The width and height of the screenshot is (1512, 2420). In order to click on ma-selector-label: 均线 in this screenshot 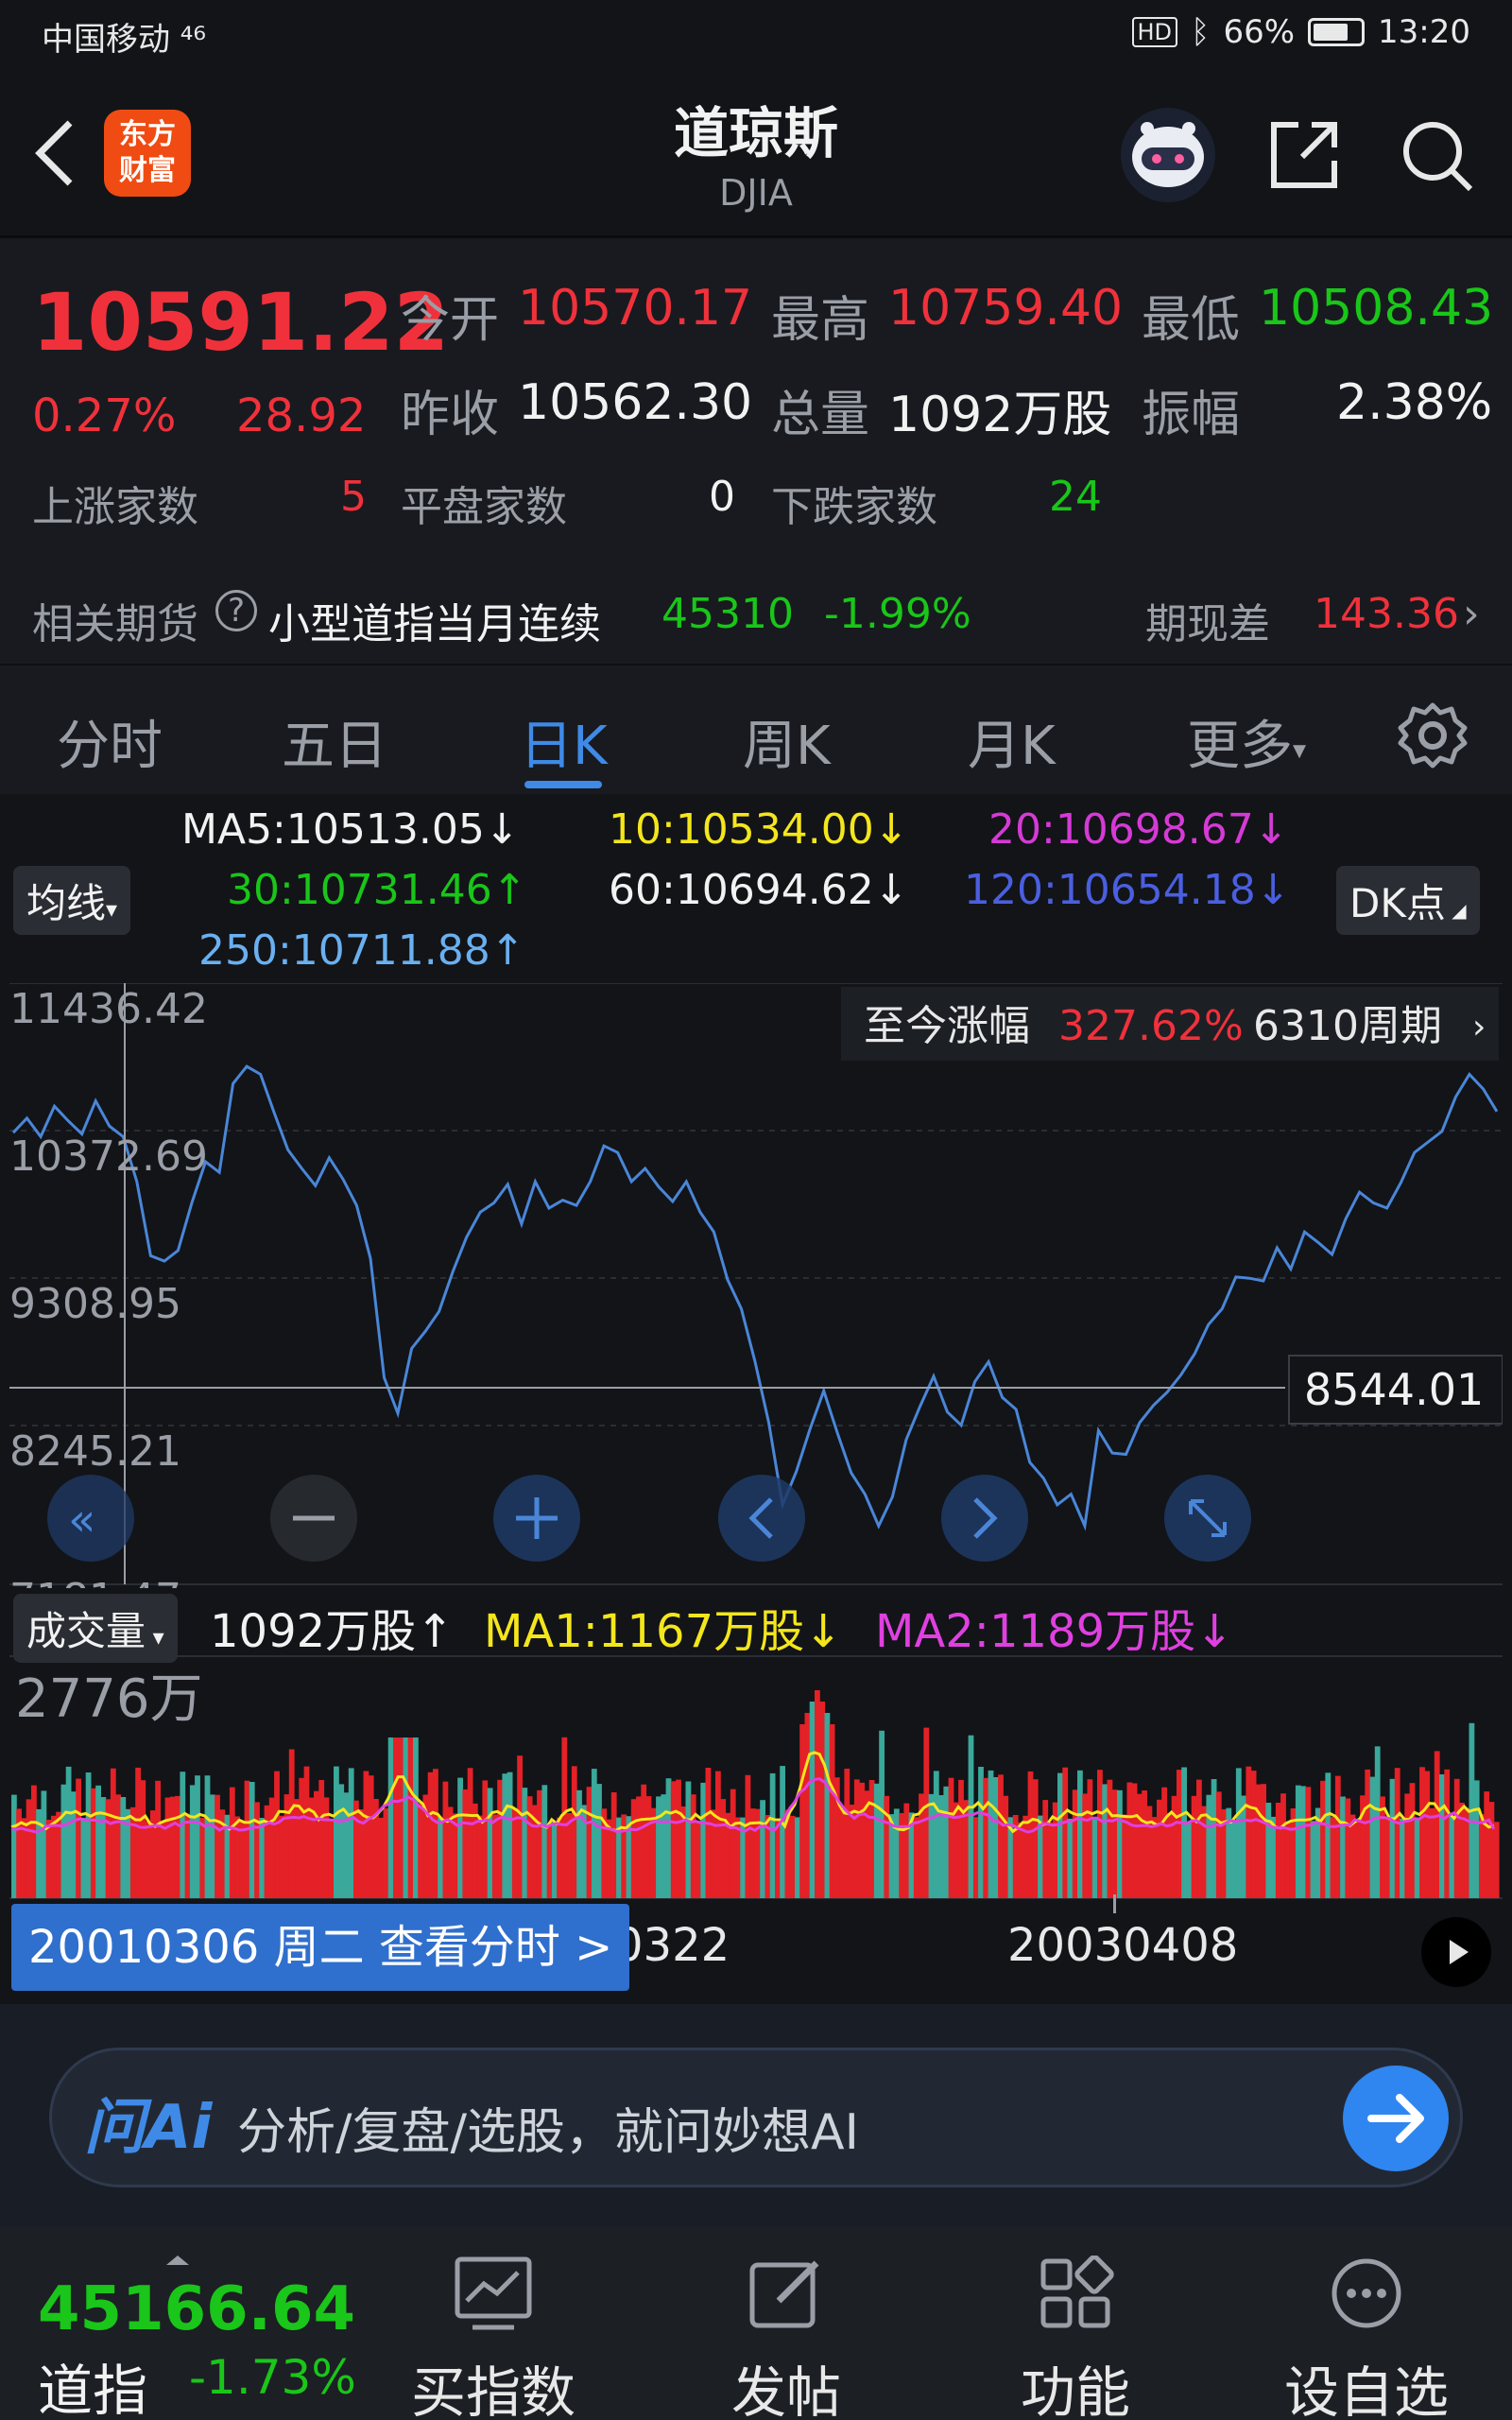, I will do `click(66, 903)`.